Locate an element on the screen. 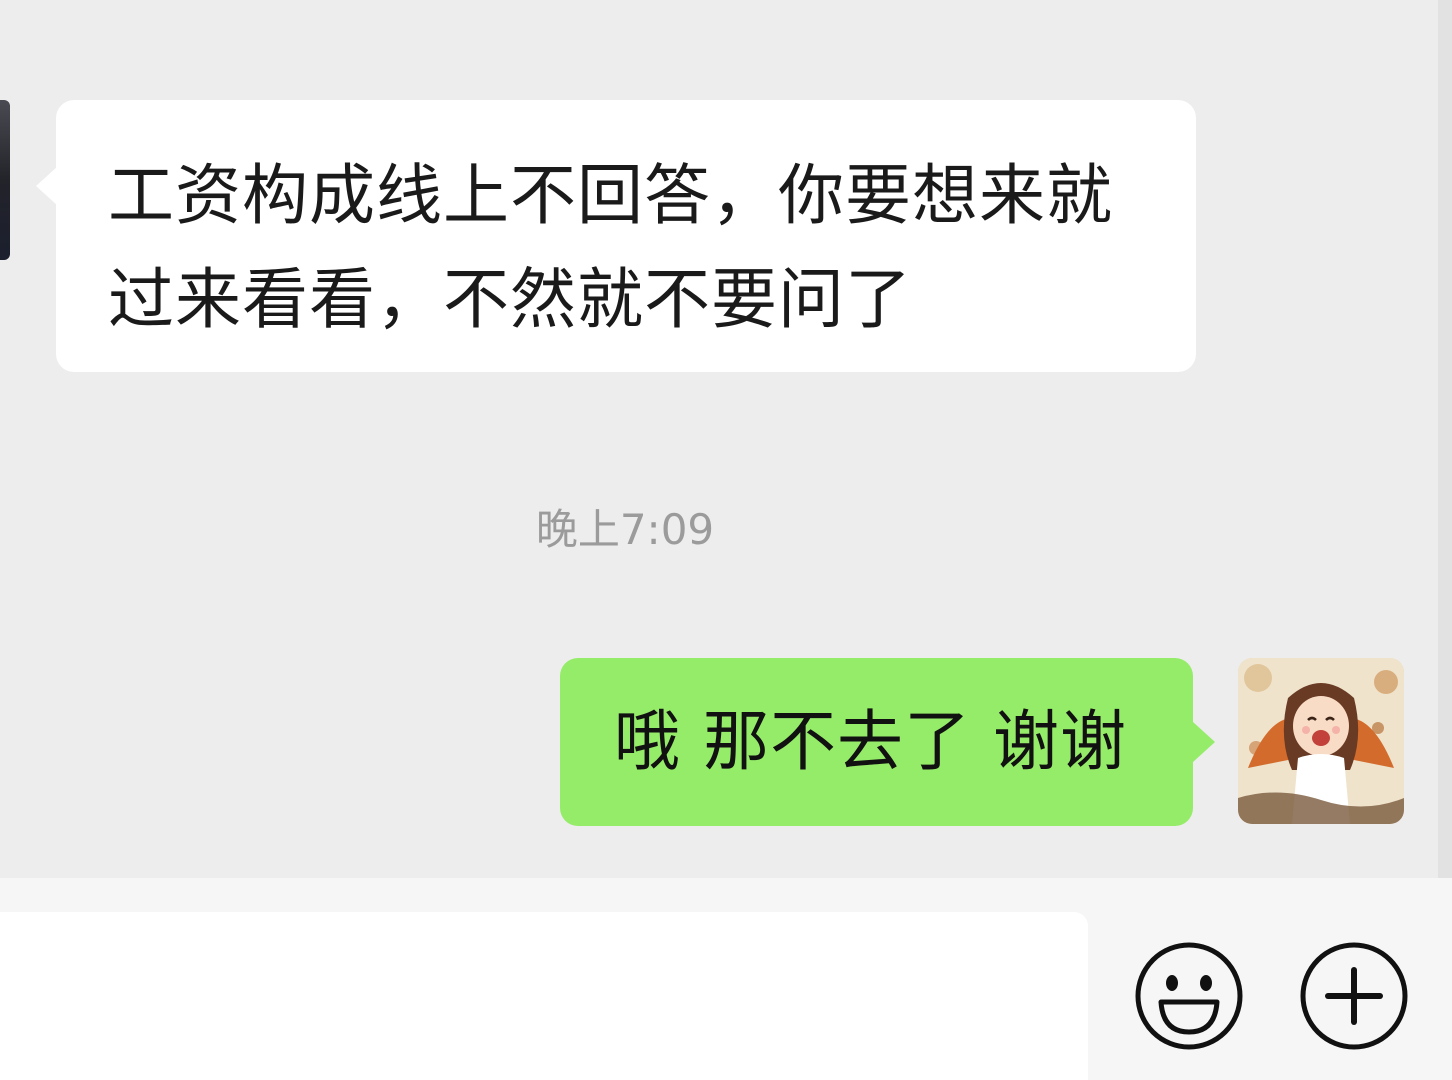 Image resolution: width=1452 pixels, height=1080 pixels. contact-avatar is located at coordinates (5, 180).